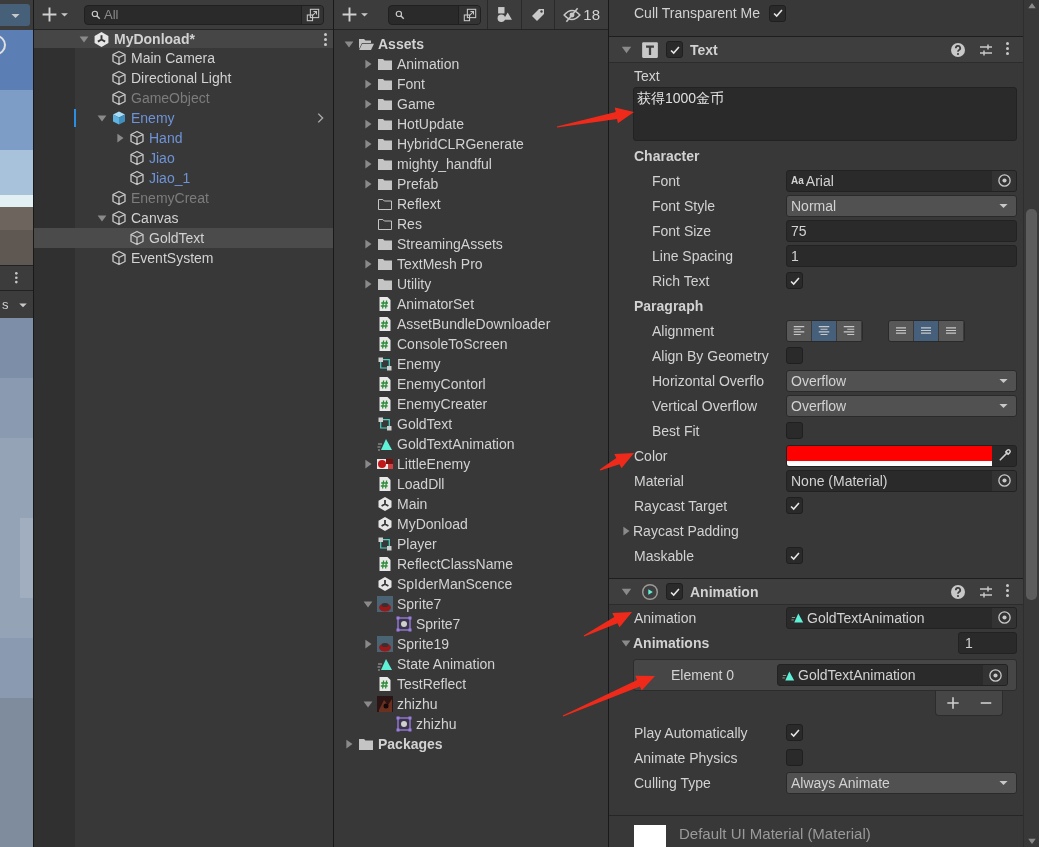 This screenshot has width=1039, height=847. What do you see at coordinates (15, 15) in the screenshot?
I see `gizmo-dropdown-button` at bounding box center [15, 15].